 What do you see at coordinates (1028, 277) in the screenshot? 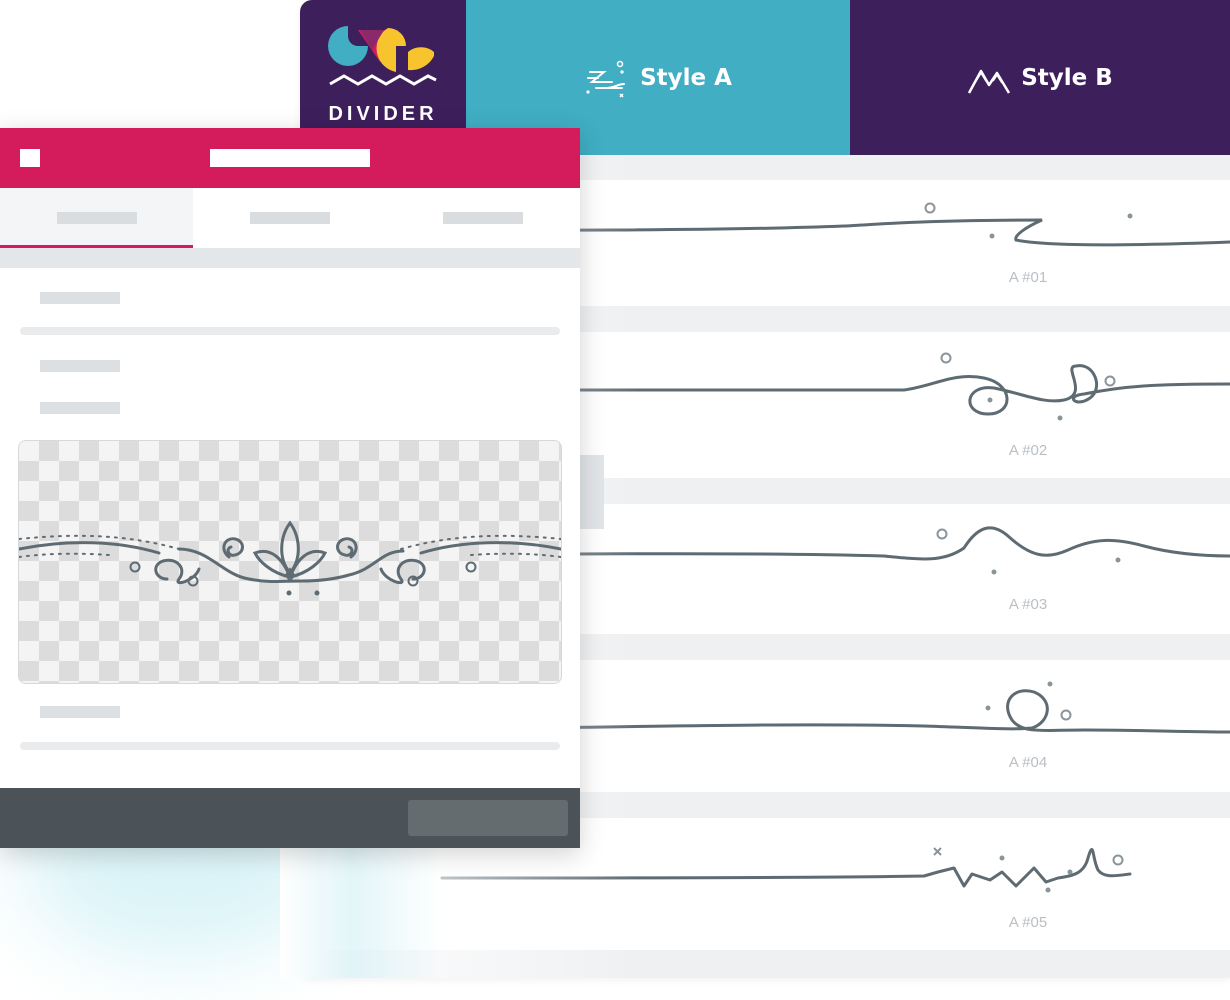
I see `divider-label: A #01` at bounding box center [1028, 277].